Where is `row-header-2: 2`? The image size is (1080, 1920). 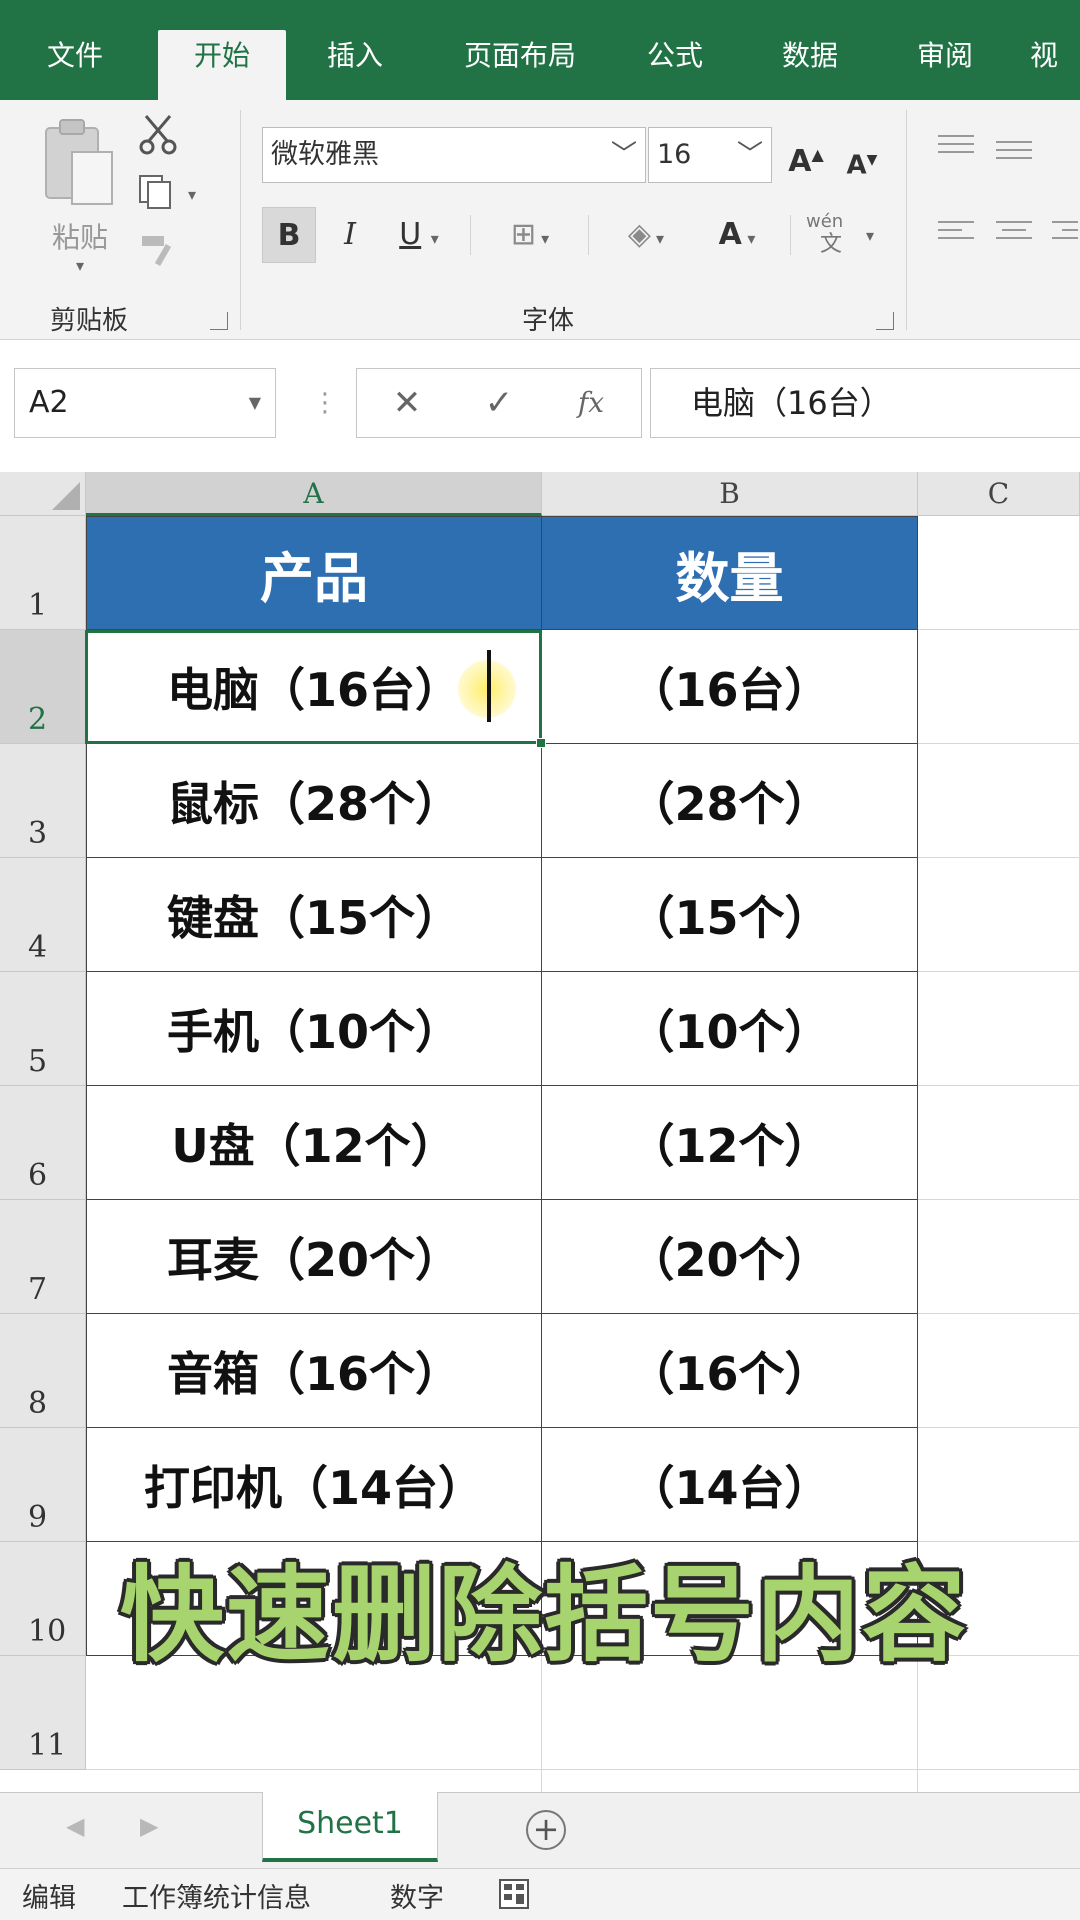 row-header-2: 2 is located at coordinates (43, 687).